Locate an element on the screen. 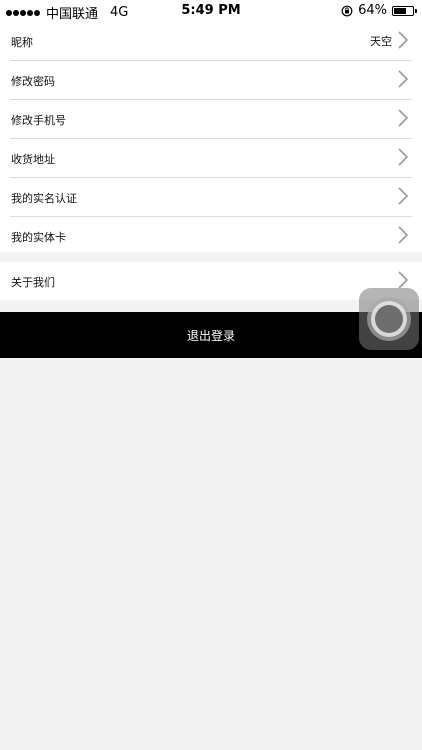  battery-fill is located at coordinates (400, 10).